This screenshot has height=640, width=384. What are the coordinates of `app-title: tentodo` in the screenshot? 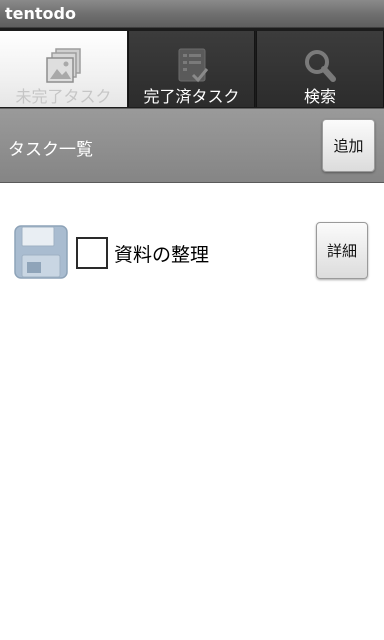 It's located at (40, 13).